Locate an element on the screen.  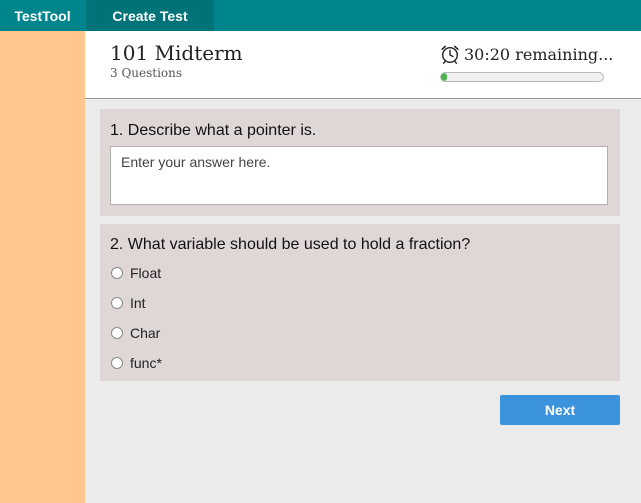
top-nav-bar: TestTool Create Test is located at coordinates (320, 15).